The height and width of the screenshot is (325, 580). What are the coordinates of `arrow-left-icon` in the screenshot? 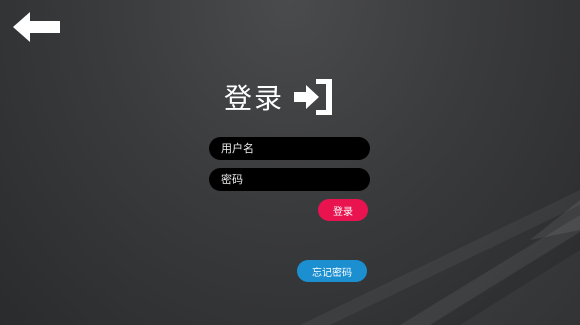 It's located at (36, 27).